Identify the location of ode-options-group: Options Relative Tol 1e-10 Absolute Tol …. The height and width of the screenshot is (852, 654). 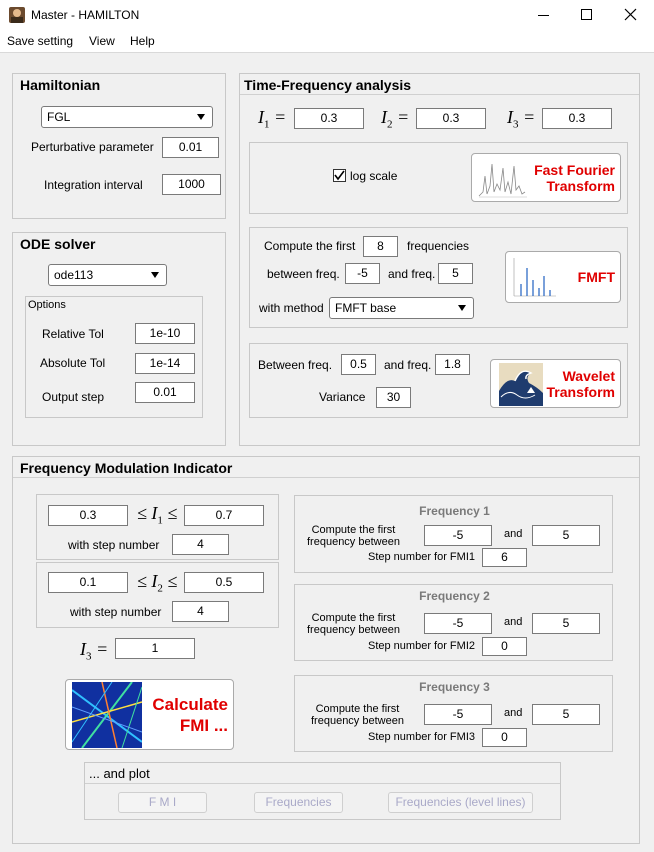
(114, 357).